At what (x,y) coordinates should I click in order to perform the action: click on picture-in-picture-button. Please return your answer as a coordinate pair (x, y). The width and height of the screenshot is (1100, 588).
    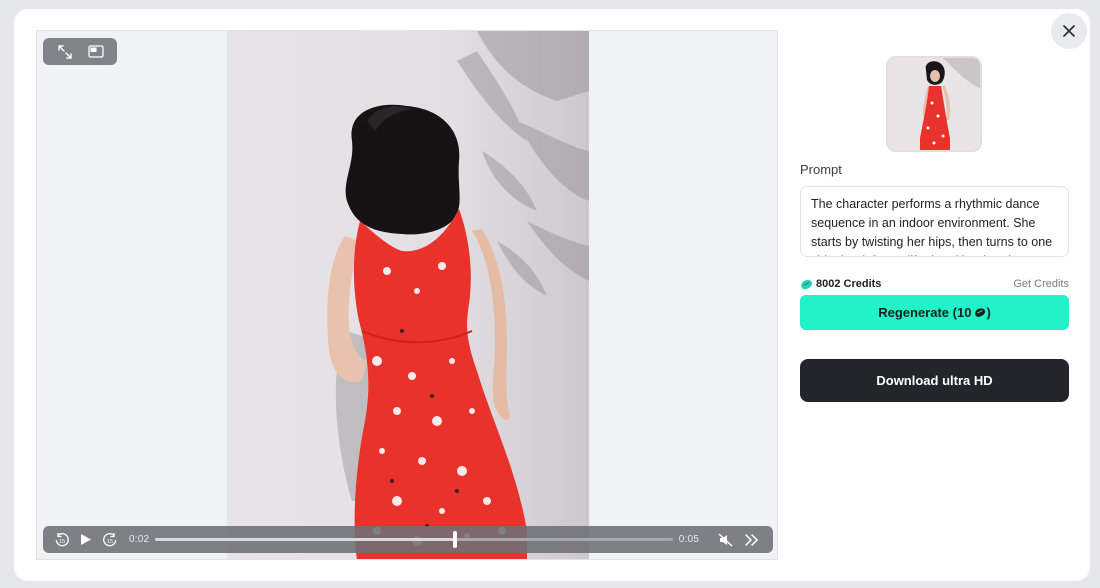
    Looking at the image, I should click on (96, 52).